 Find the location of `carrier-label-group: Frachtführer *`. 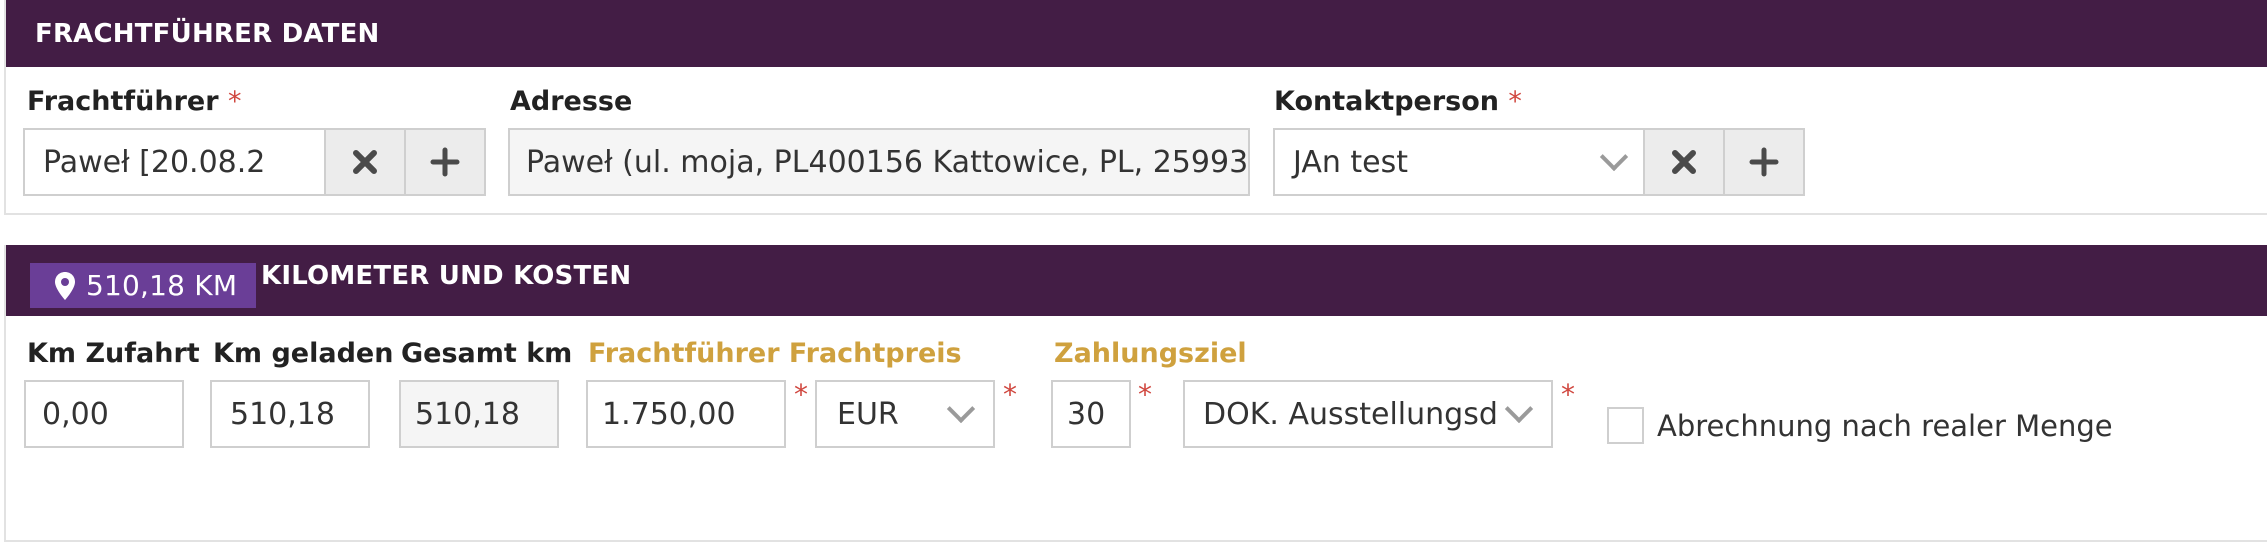

carrier-label-group: Frachtführer * is located at coordinates (134, 101).